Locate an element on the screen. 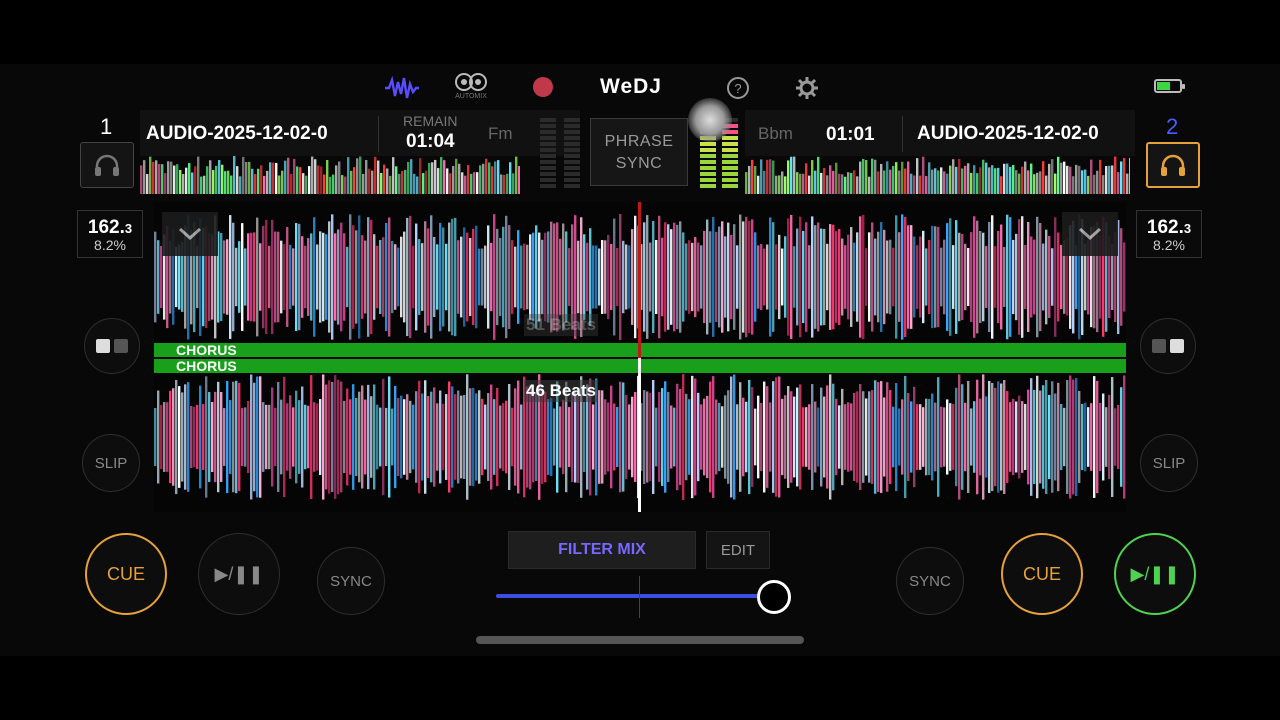 This screenshot has height=720, width=1280. deck2-view-toggle-button is located at coordinates (1168, 346).